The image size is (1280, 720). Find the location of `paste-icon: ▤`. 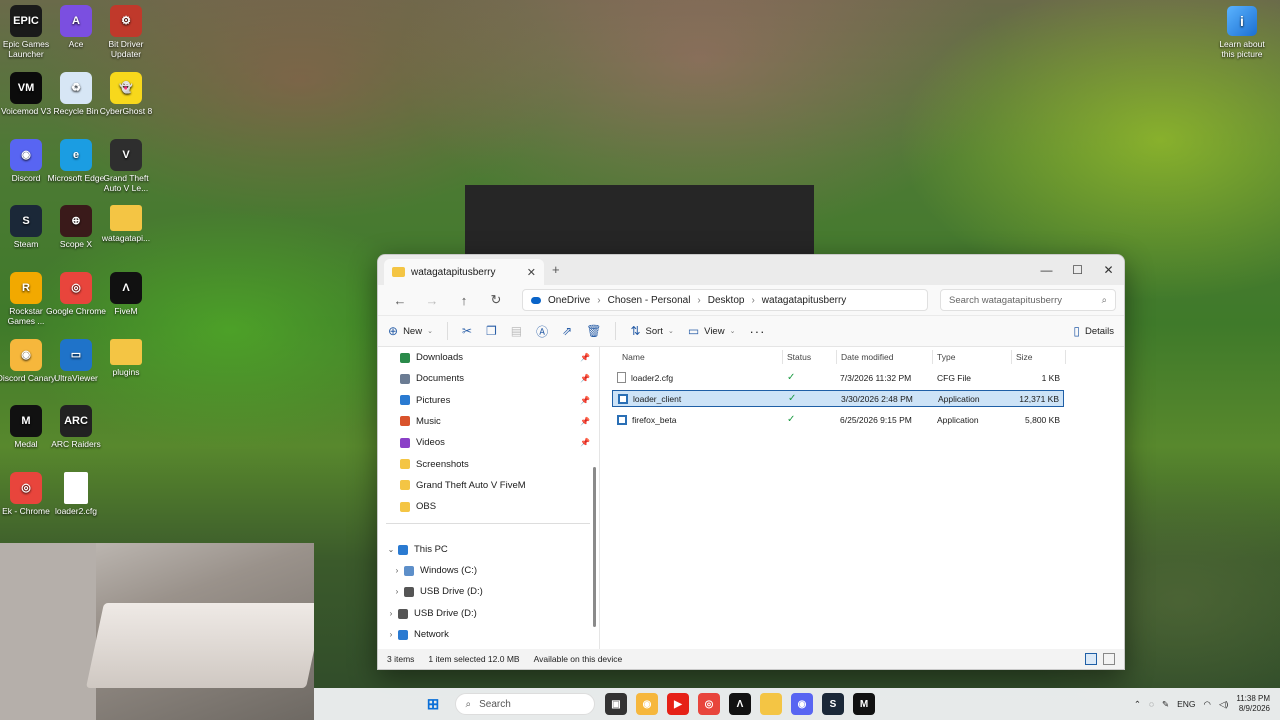

paste-icon: ▤ is located at coordinates (516, 331).